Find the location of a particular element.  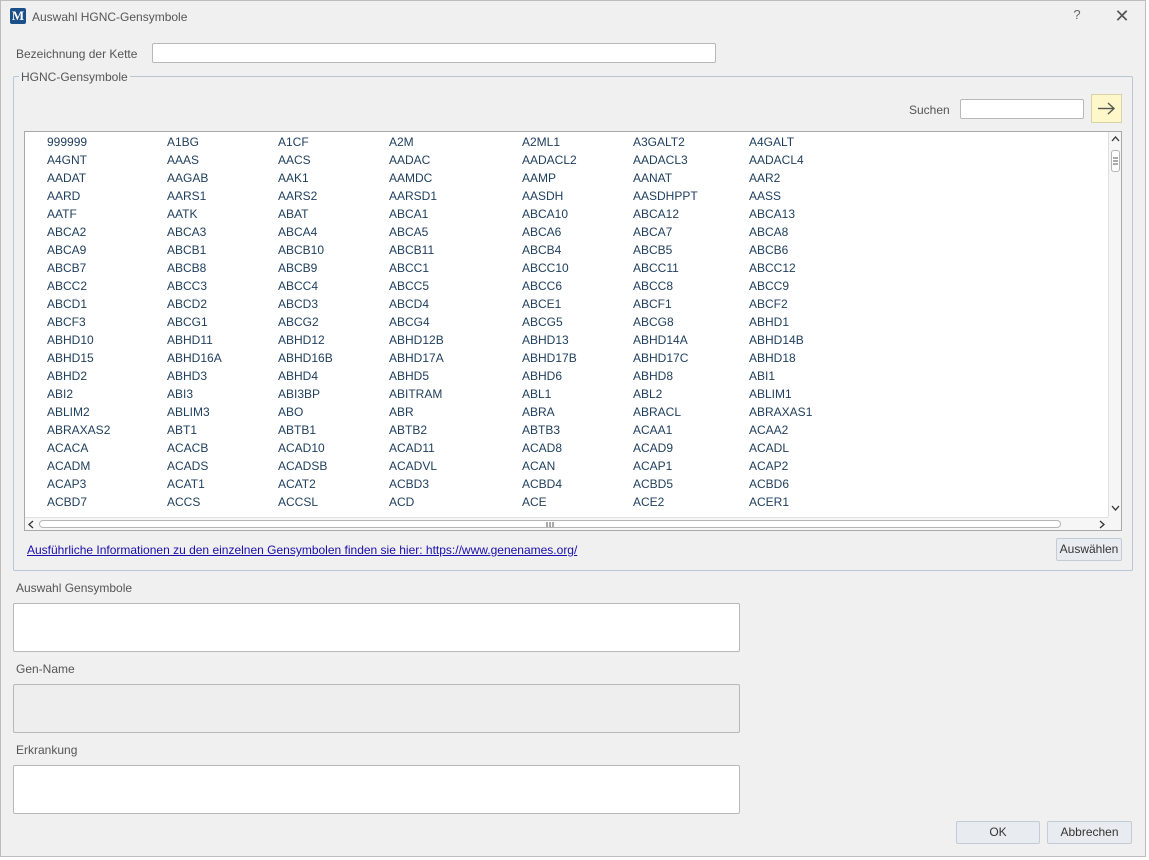

gene-symbol-item: ACCSL is located at coordinates (298, 502).